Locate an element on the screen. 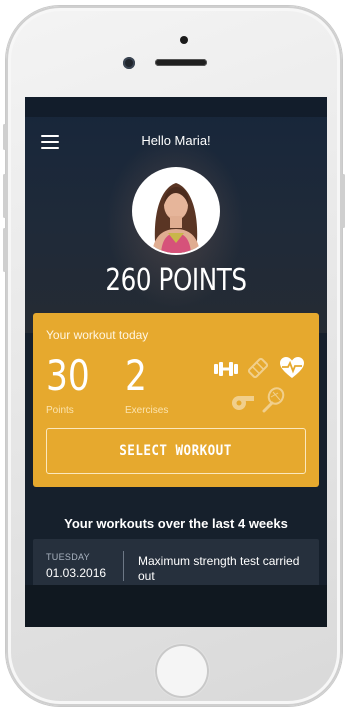 The image size is (346, 710). profile-photo is located at coordinates (176, 211).